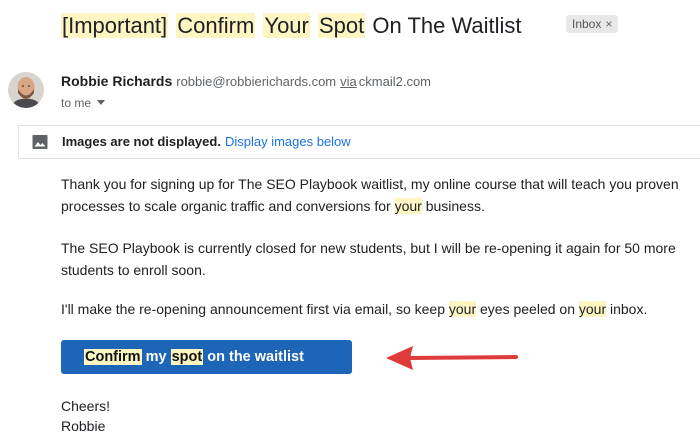  What do you see at coordinates (453, 206) in the screenshot?
I see `text-segment: business.` at bounding box center [453, 206].